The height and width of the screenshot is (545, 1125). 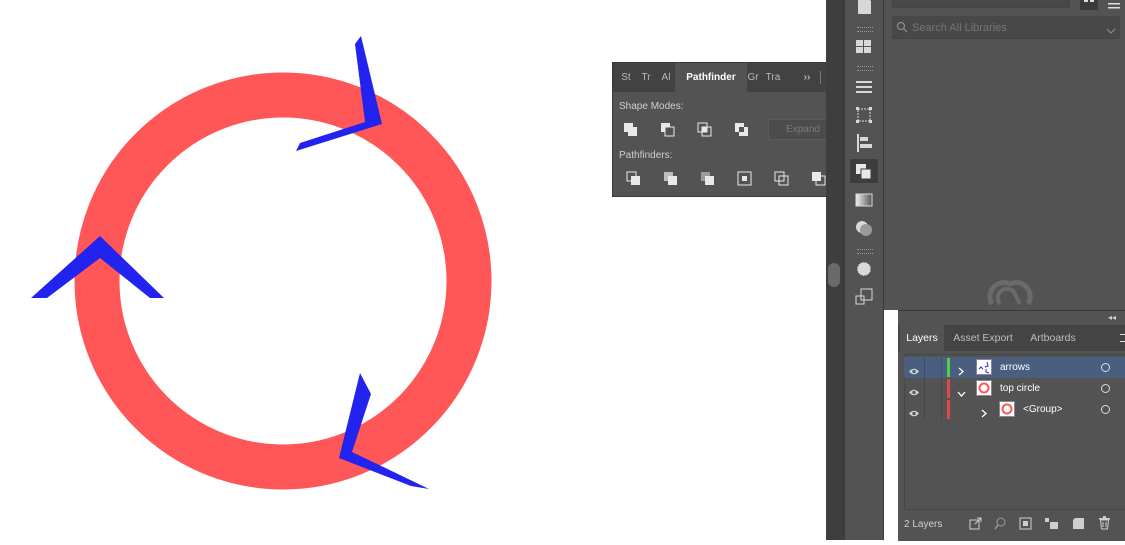 What do you see at coordinates (773, 77) in the screenshot?
I see `tab-transform: Tra` at bounding box center [773, 77].